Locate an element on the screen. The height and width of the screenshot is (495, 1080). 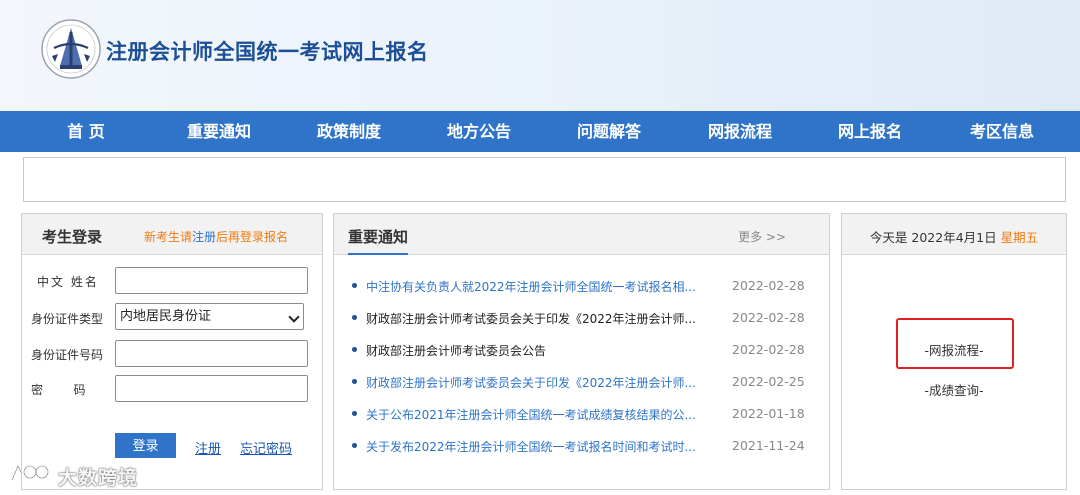
banner-area is located at coordinates (544, 179).